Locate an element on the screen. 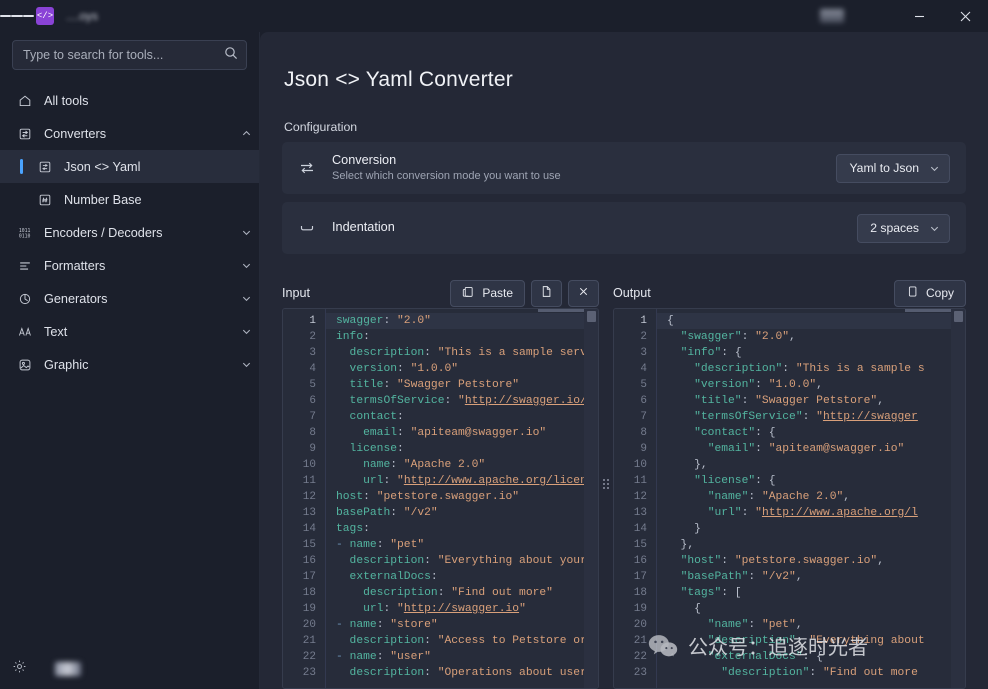 This screenshot has width=988, height=689. clear-input-button is located at coordinates (583, 293).